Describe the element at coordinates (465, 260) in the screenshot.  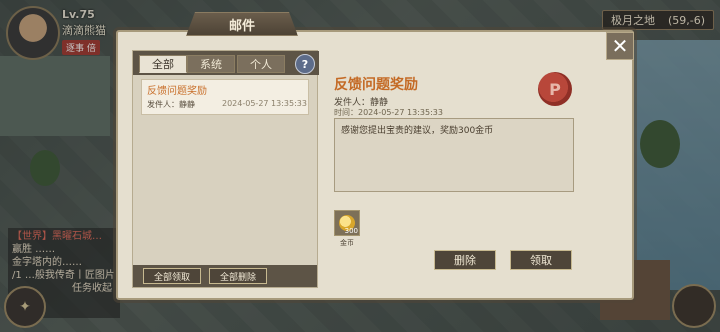
I see `delete-button: 删除` at that location.